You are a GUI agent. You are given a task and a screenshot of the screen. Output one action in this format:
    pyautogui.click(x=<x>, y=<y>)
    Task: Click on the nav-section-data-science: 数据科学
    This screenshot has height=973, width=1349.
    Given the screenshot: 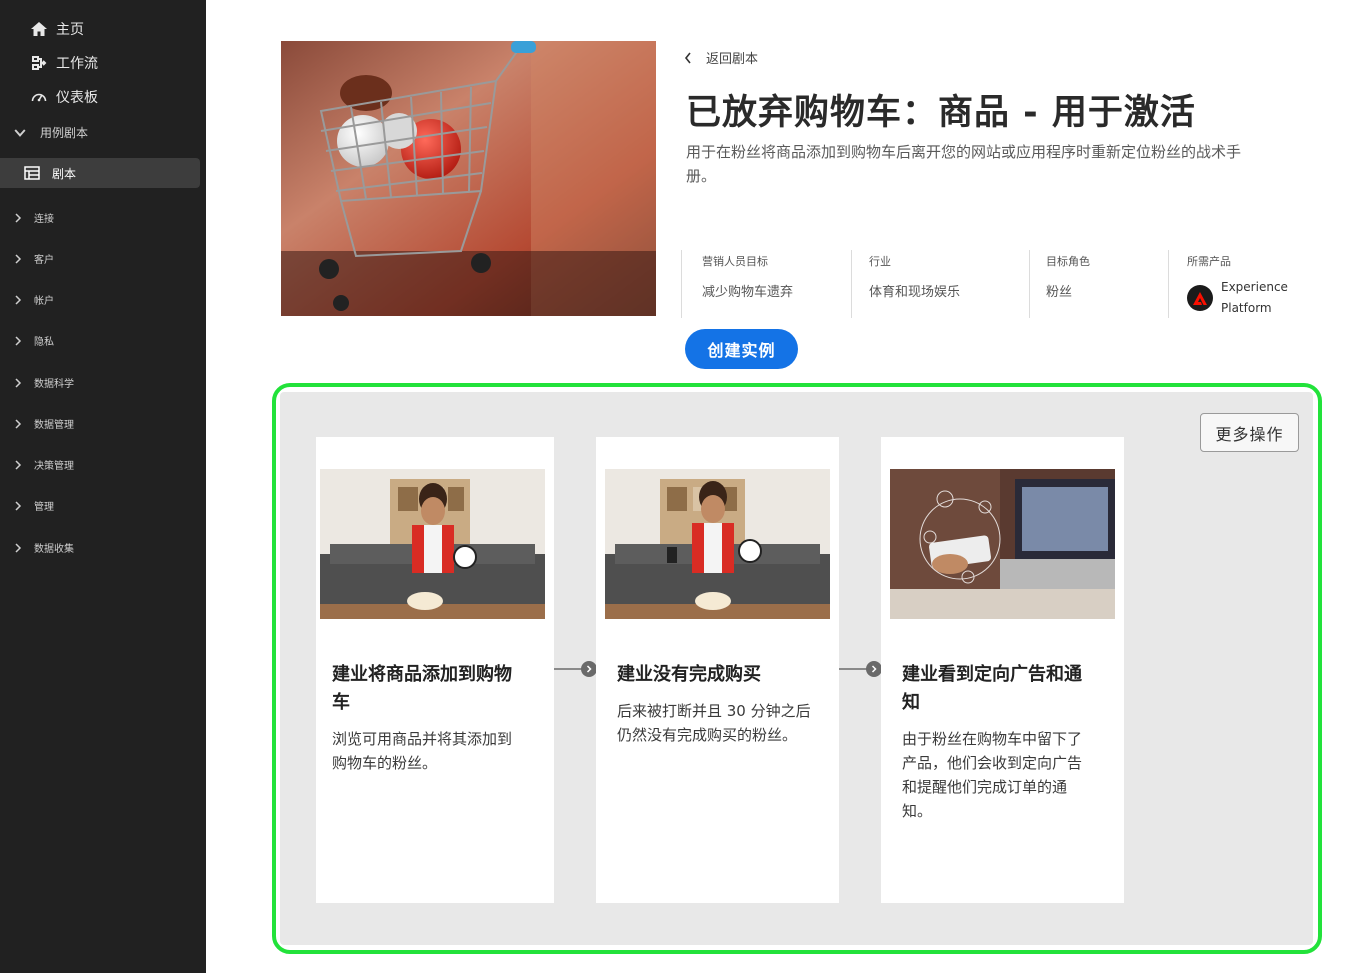 What is the action you would take?
    pyautogui.click(x=44, y=382)
    